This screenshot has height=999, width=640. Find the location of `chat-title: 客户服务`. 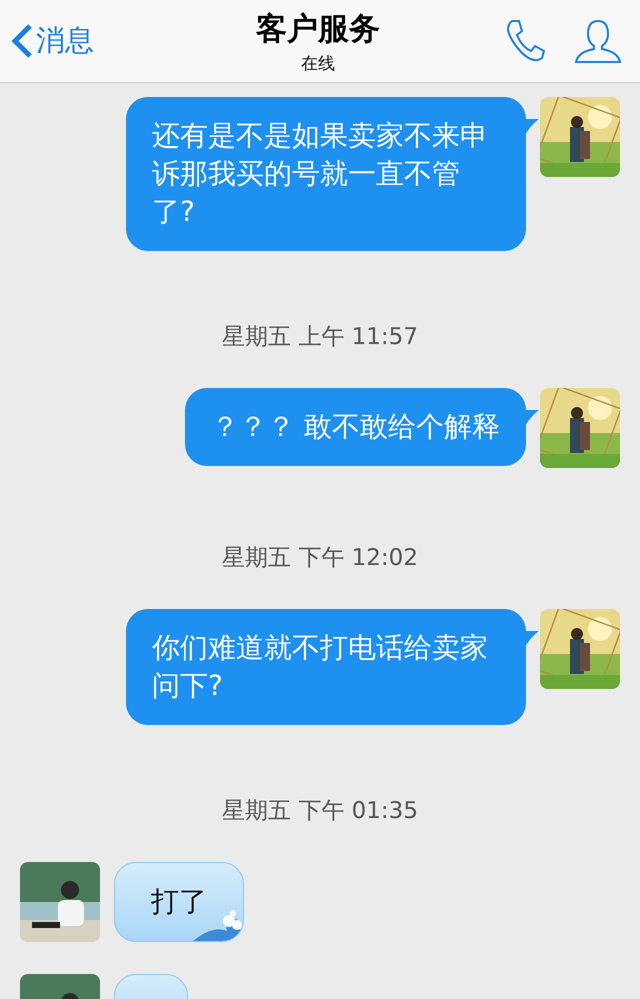

chat-title: 客户服务 is located at coordinates (318, 29).